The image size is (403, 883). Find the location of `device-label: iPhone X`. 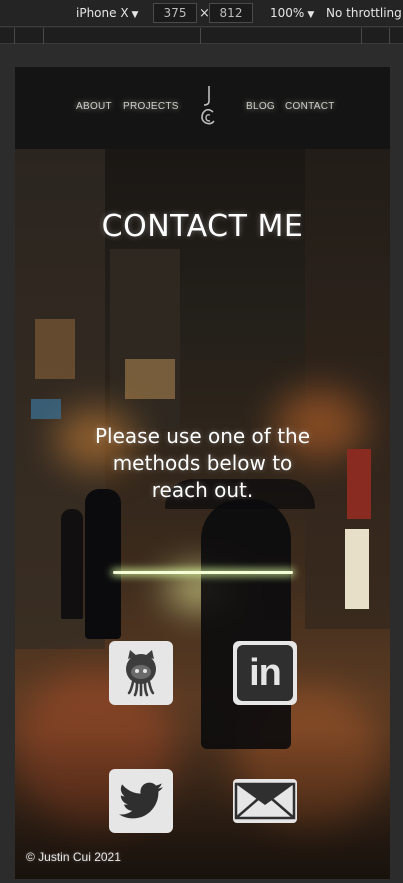

device-label: iPhone X is located at coordinates (102, 13).